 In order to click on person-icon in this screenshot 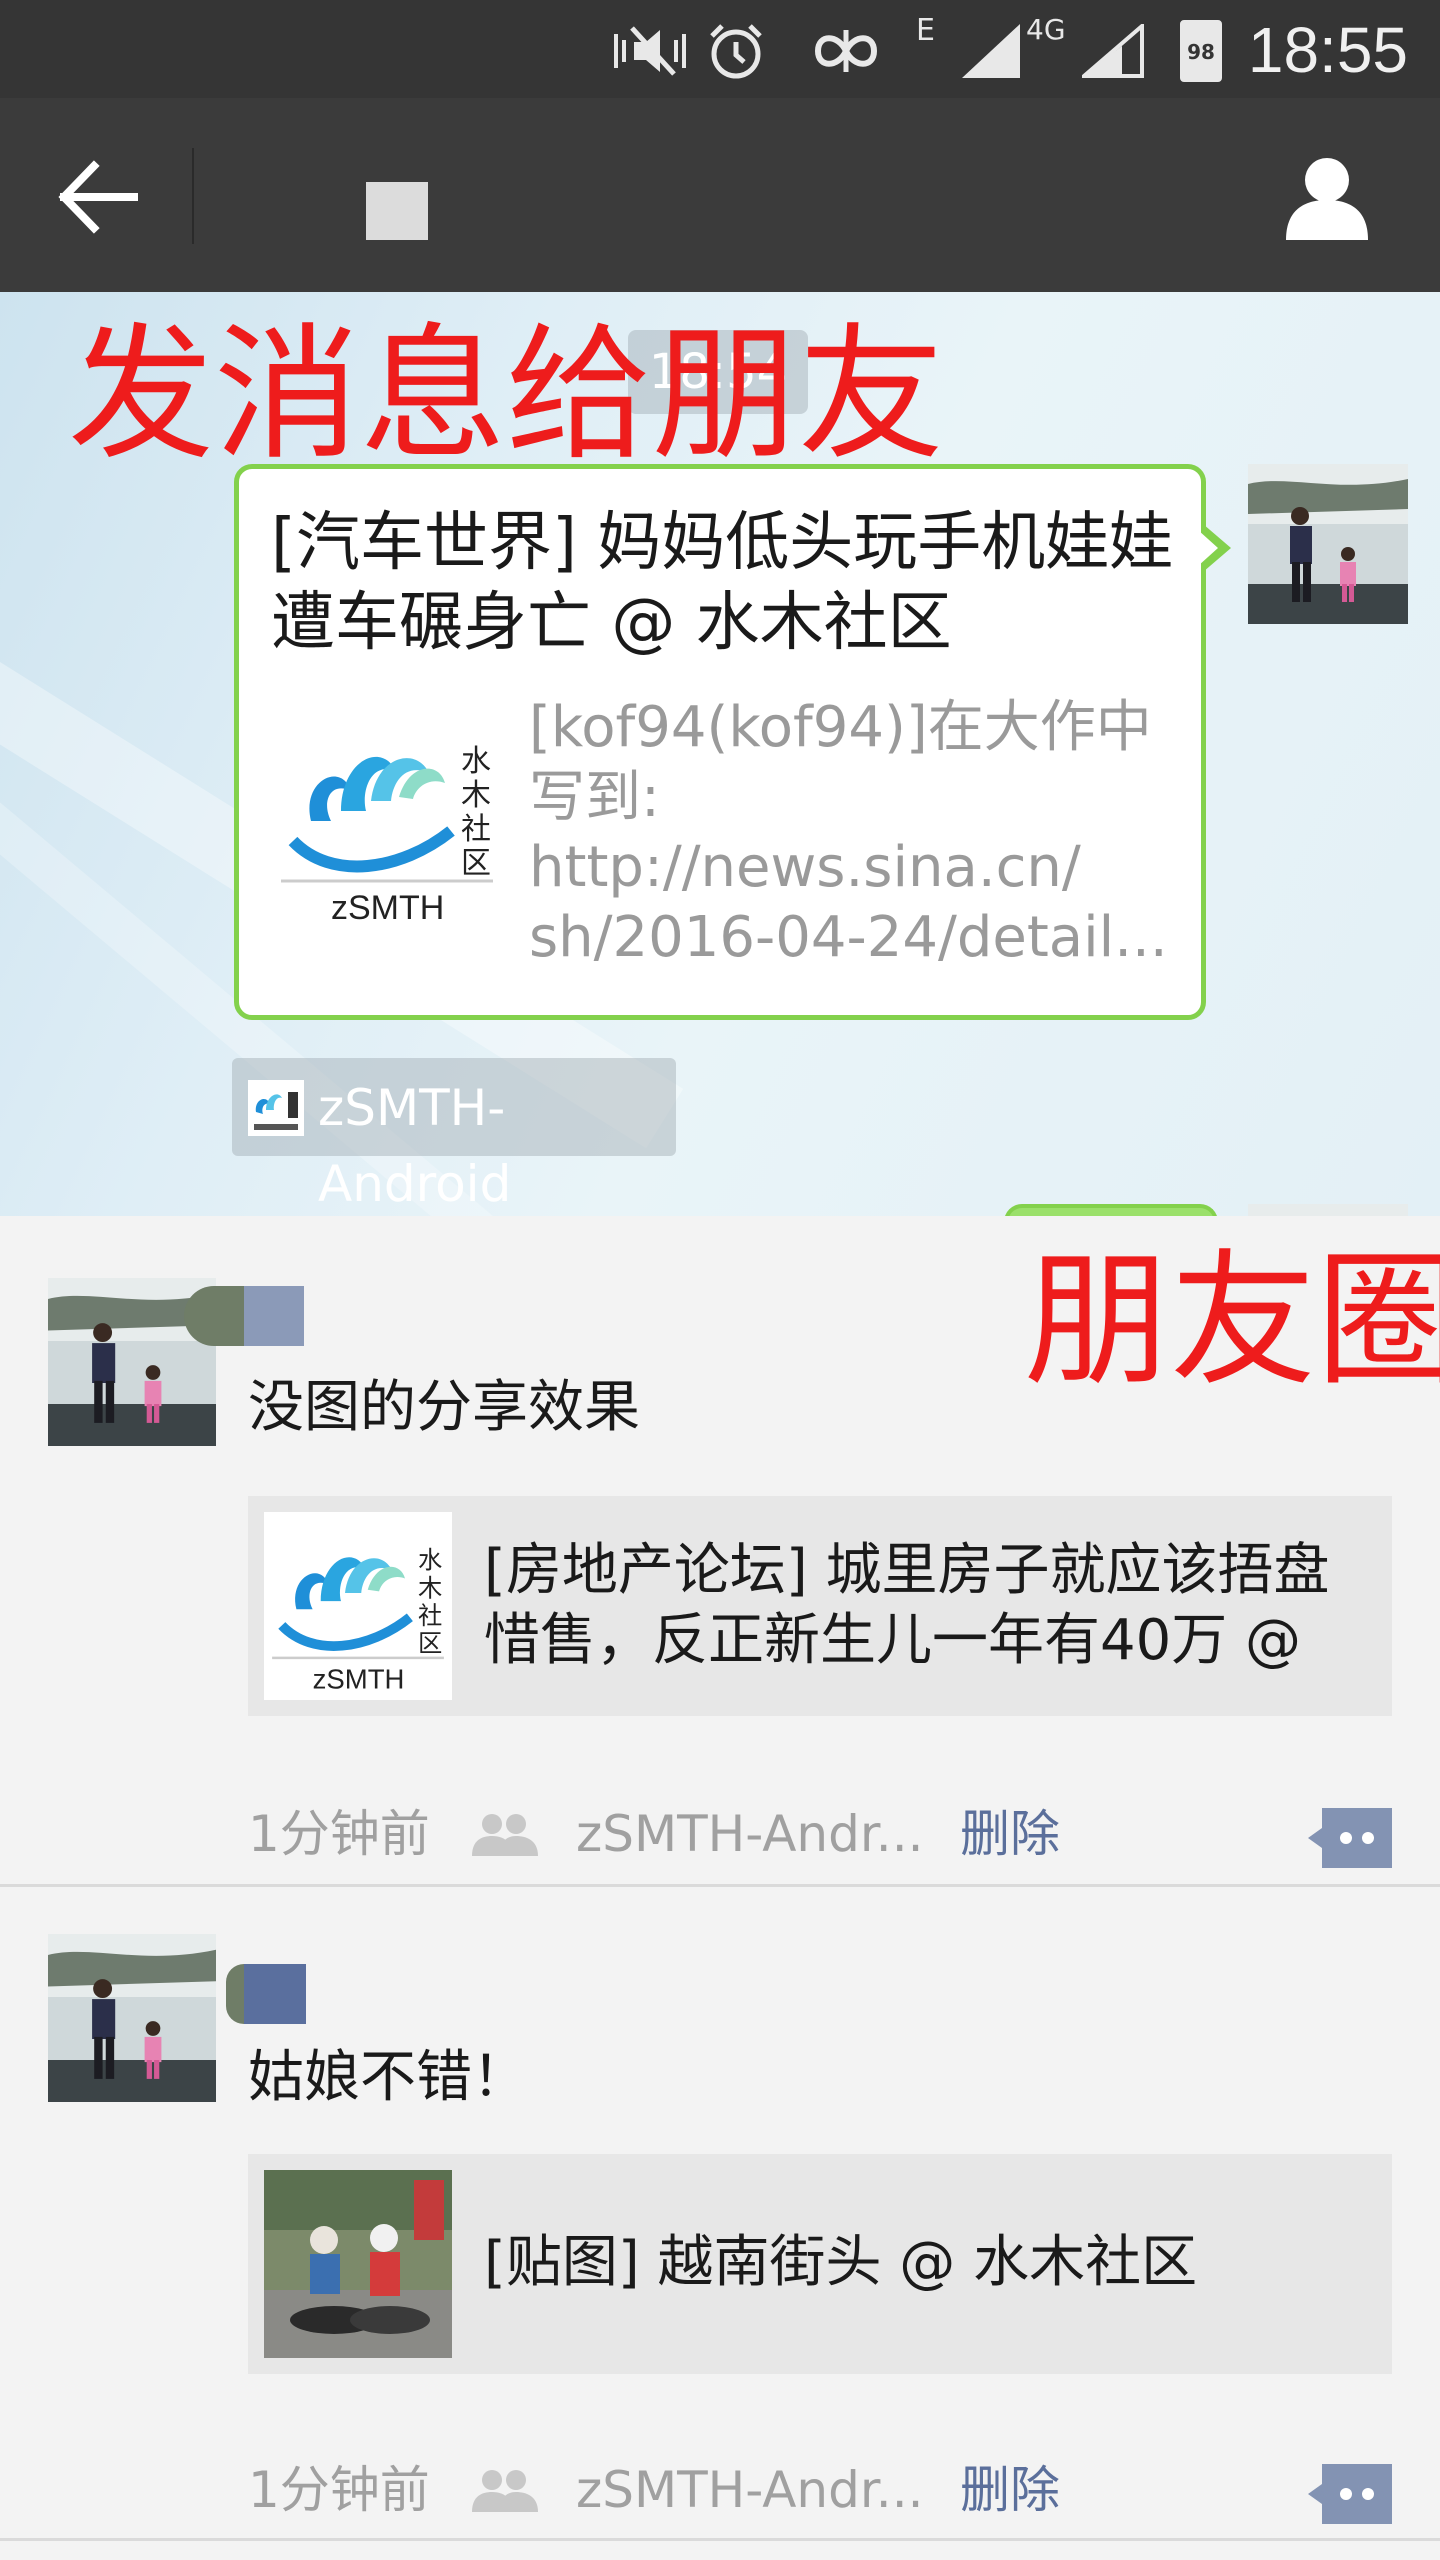, I will do `click(1327, 197)`.